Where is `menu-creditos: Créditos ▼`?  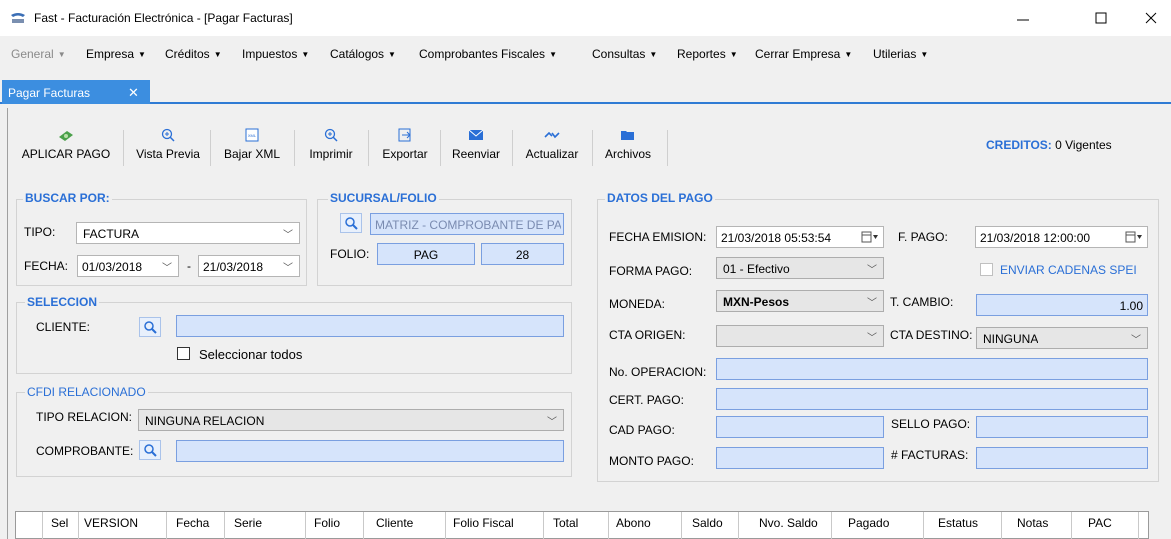 menu-creditos: Créditos ▼ is located at coordinates (193, 54).